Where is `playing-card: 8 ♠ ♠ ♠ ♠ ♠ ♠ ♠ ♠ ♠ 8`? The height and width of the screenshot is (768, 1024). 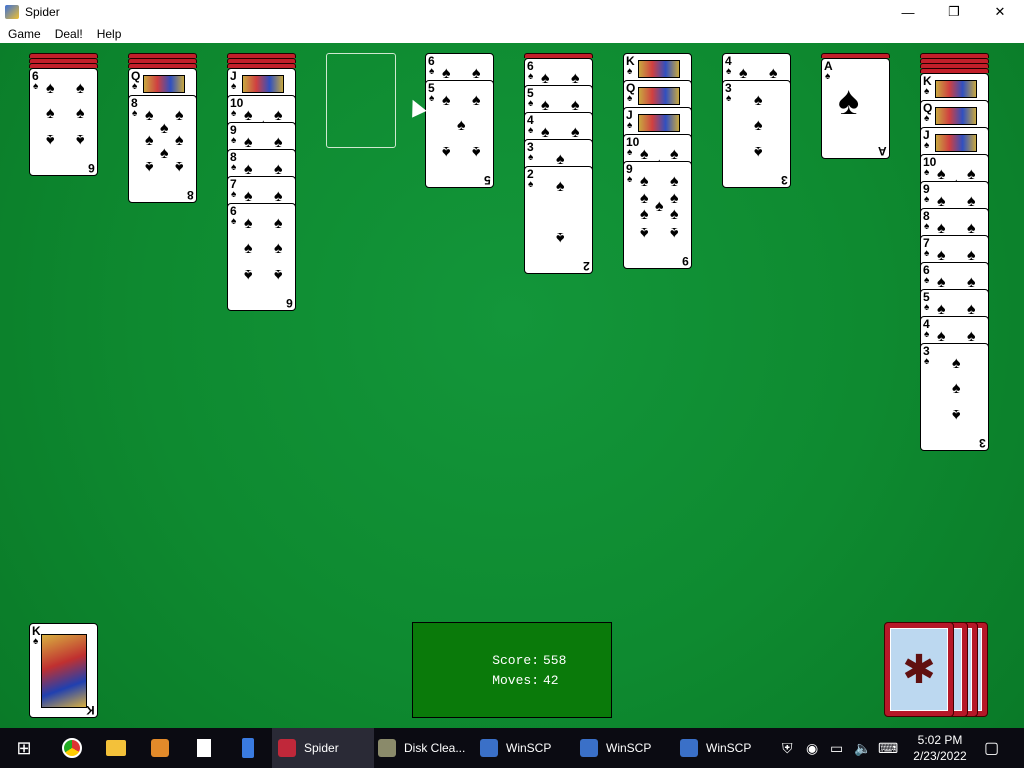
playing-card: 8 ♠ ♠ ♠ ♠ ♠ ♠ ♠ ♠ ♠ 8 is located at coordinates (162, 149).